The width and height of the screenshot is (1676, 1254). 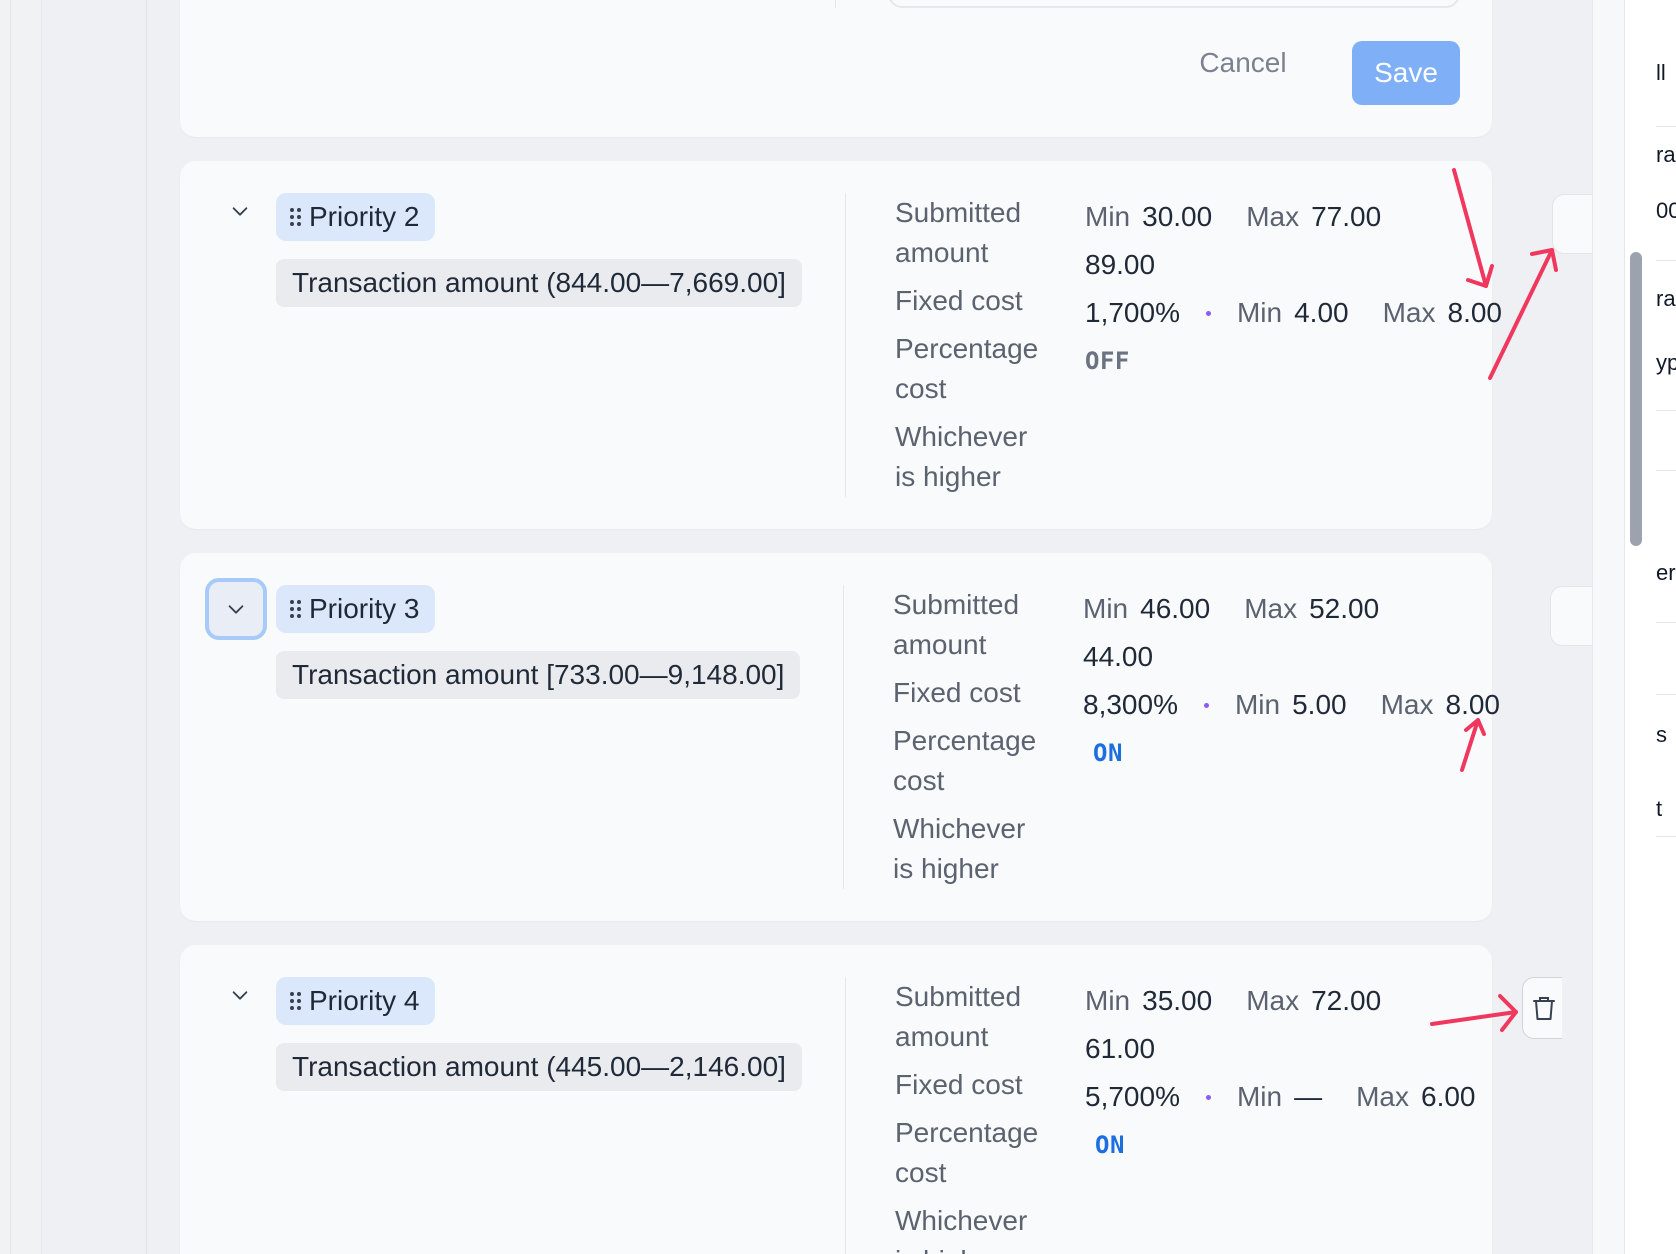 What do you see at coordinates (1243, 63) in the screenshot?
I see `cancel-button: Cancel` at bounding box center [1243, 63].